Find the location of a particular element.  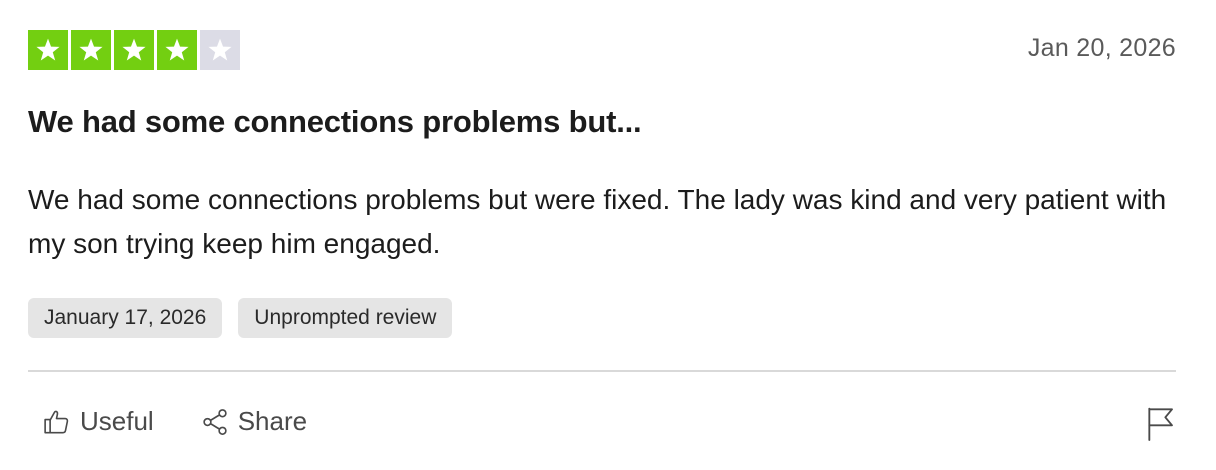

review-tags: January 17, 2026 Unprompted review is located at coordinates (240, 318).